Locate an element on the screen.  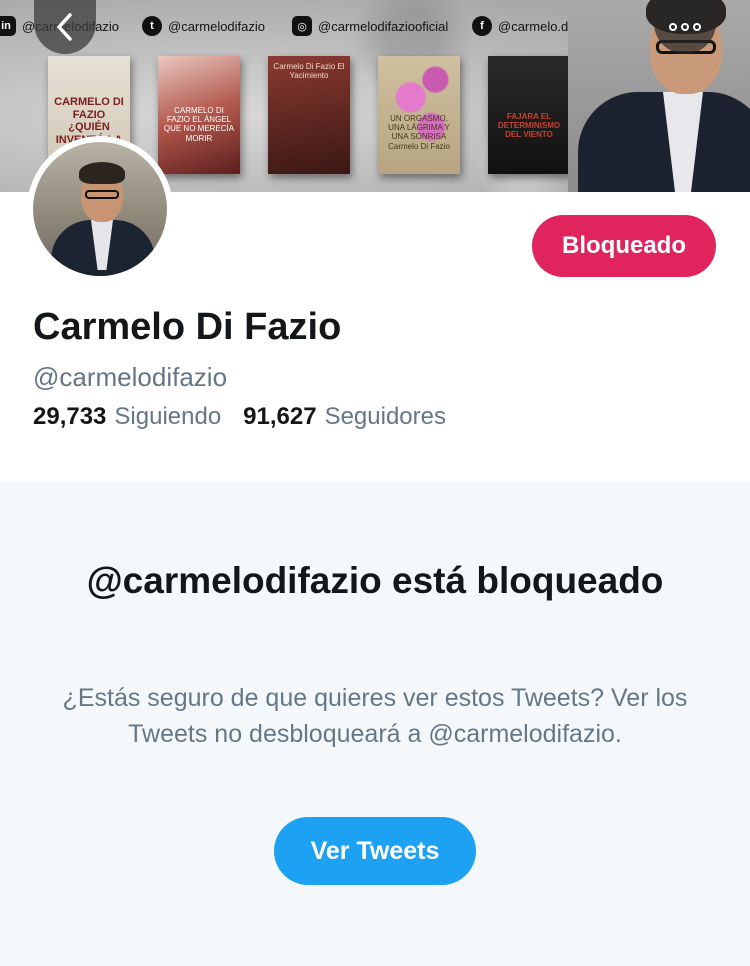
following-label: Siguiendo is located at coordinates (168, 416).